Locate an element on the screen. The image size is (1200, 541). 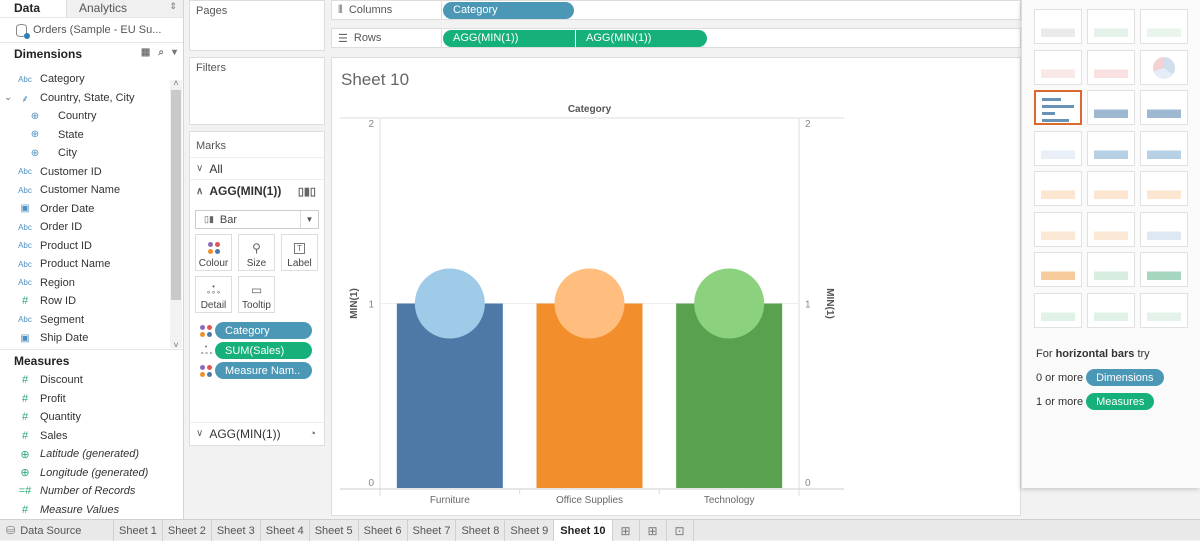
scroll-thumb is located at coordinates (176, 195).